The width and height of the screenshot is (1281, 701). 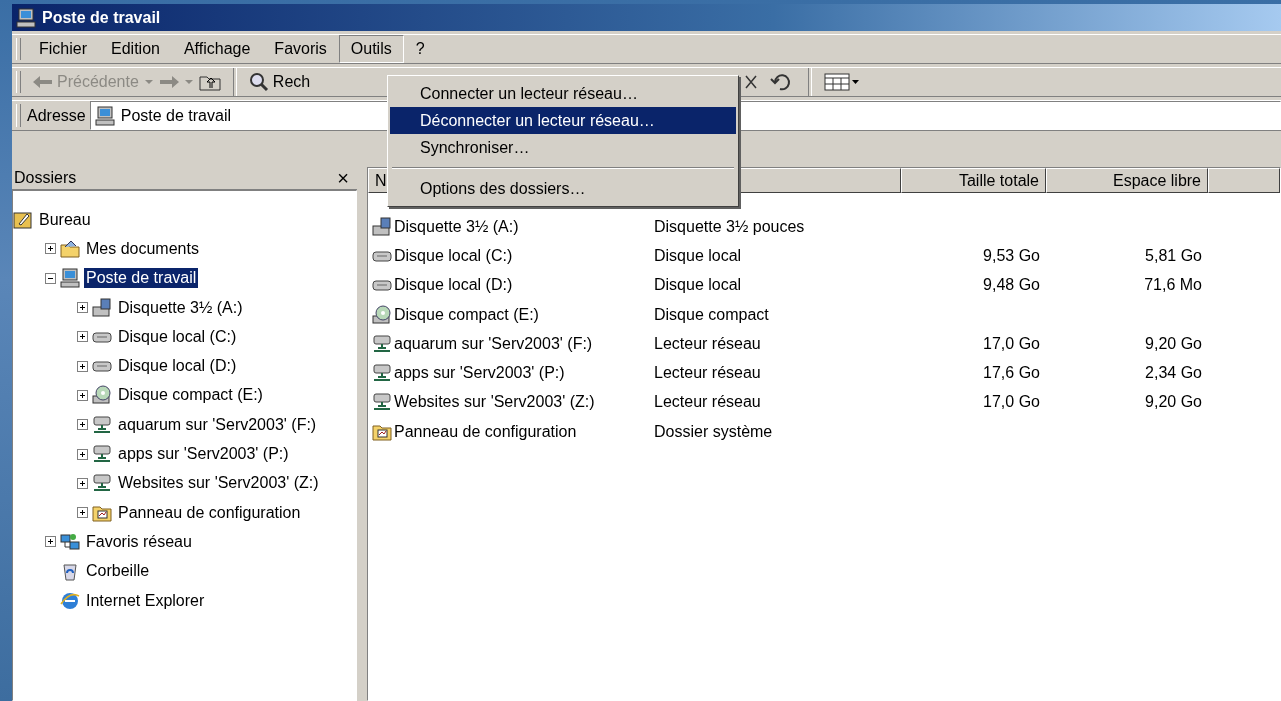 What do you see at coordinates (1011, 255) in the screenshot?
I see `size-cell-text: 9,53 Go` at bounding box center [1011, 255].